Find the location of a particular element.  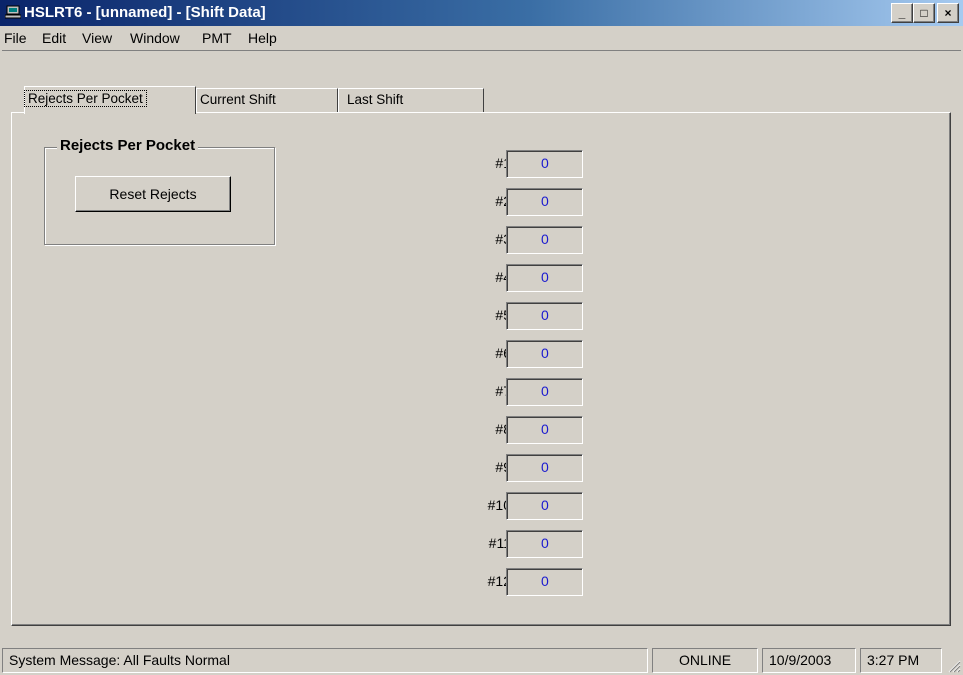

minimize-button: _ is located at coordinates (902, 13).